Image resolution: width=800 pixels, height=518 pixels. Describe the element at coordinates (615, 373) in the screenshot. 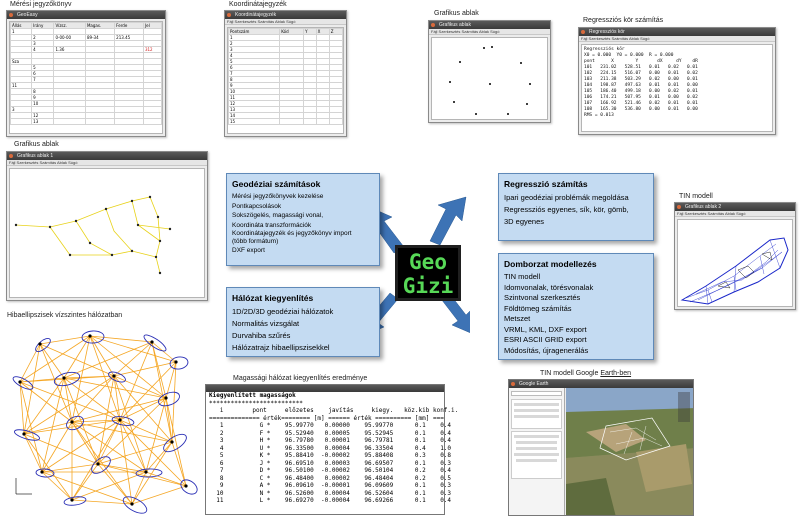

I see `earth-link: Earth-ben` at that location.